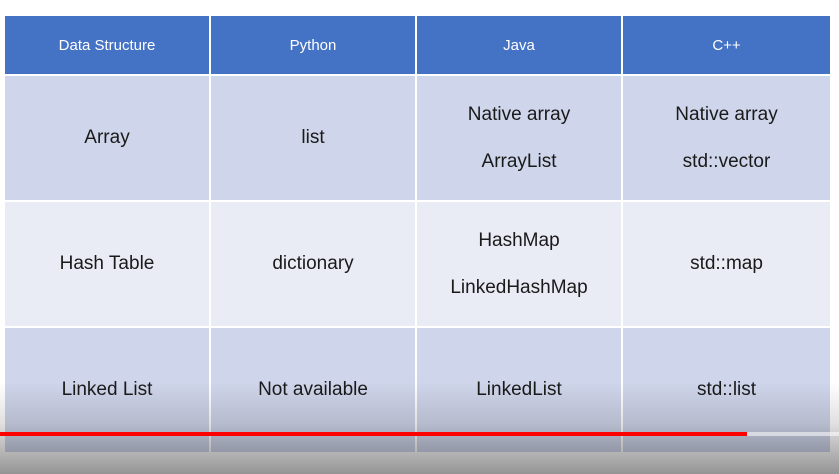 The width and height of the screenshot is (839, 474). I want to click on cell-python: dictionary, so click(313, 264).